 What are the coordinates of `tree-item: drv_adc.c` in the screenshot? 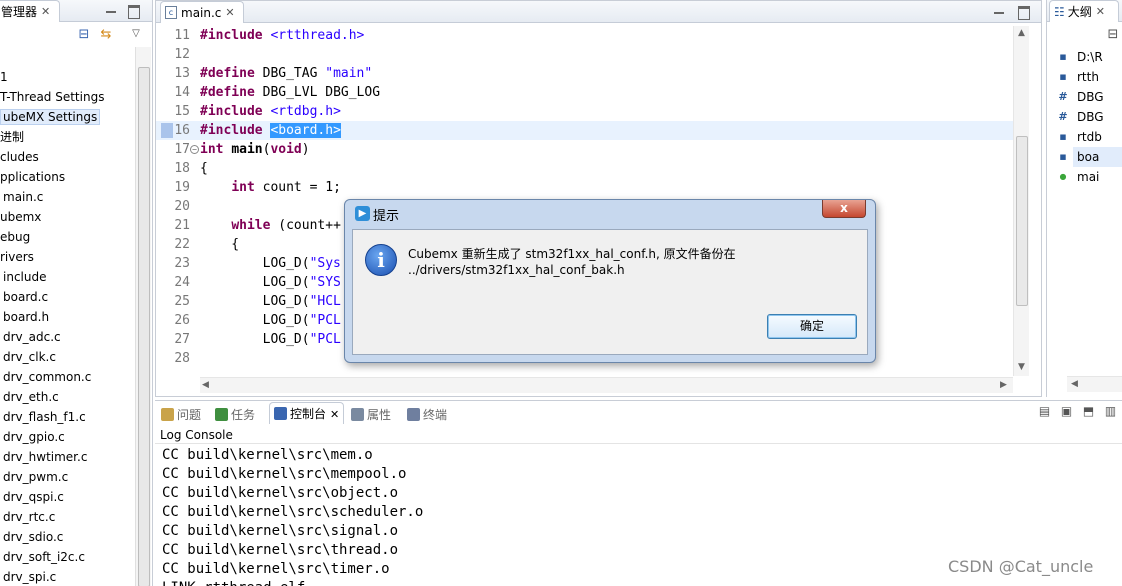 It's located at (67, 337).